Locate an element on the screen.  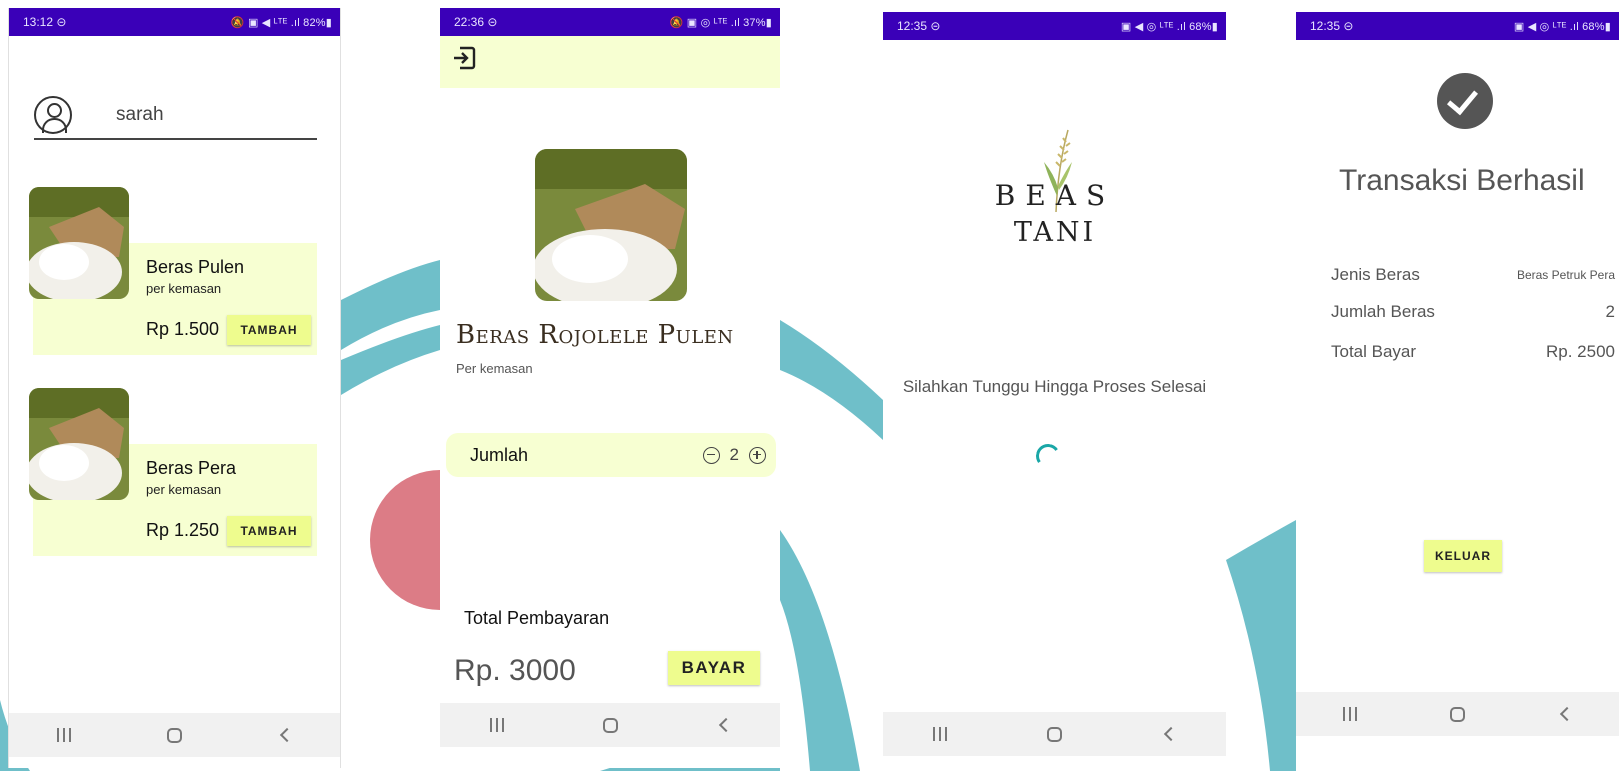
product-card: Beras Pera per kemasan Rp 1.250 TAMBAH is located at coordinates (173, 472).